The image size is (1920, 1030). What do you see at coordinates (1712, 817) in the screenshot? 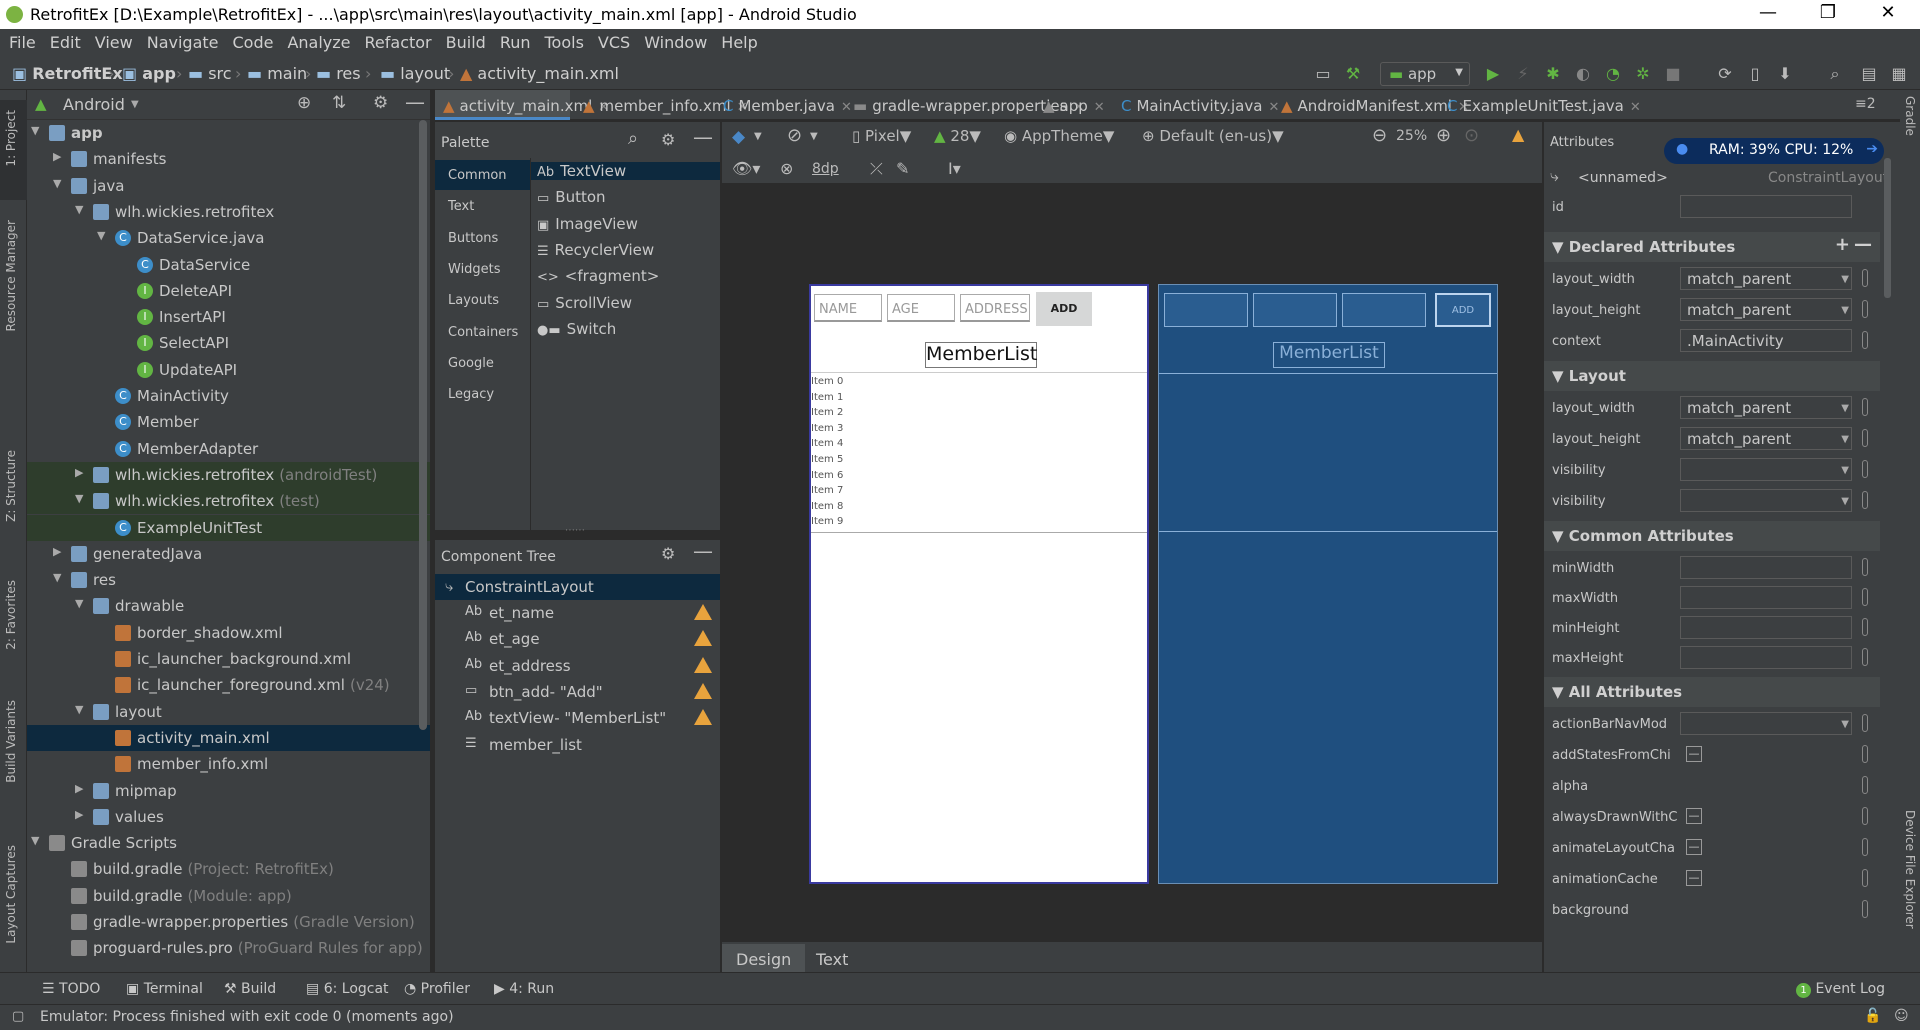
I see `attribute-row: alwaysDrawnWithC —` at bounding box center [1712, 817].